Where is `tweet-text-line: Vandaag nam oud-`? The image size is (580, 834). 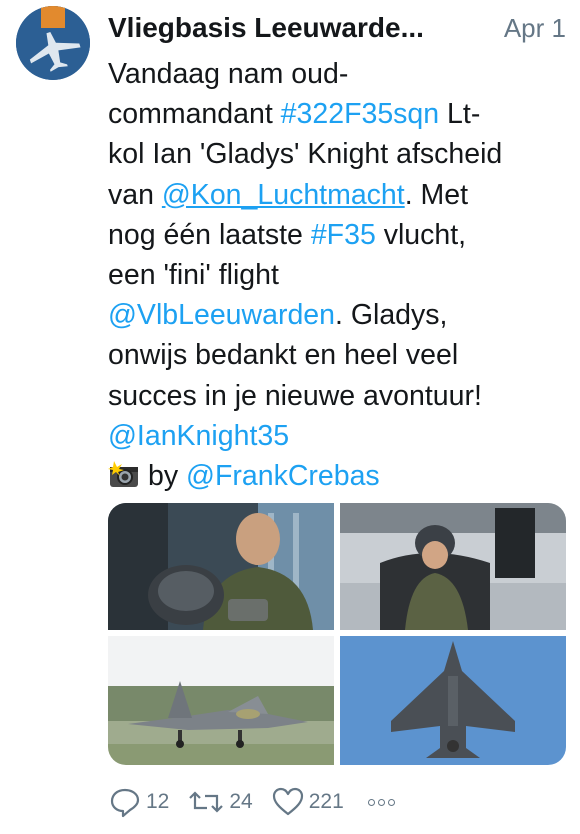
tweet-text-line: Vandaag nam oud- is located at coordinates (339, 74).